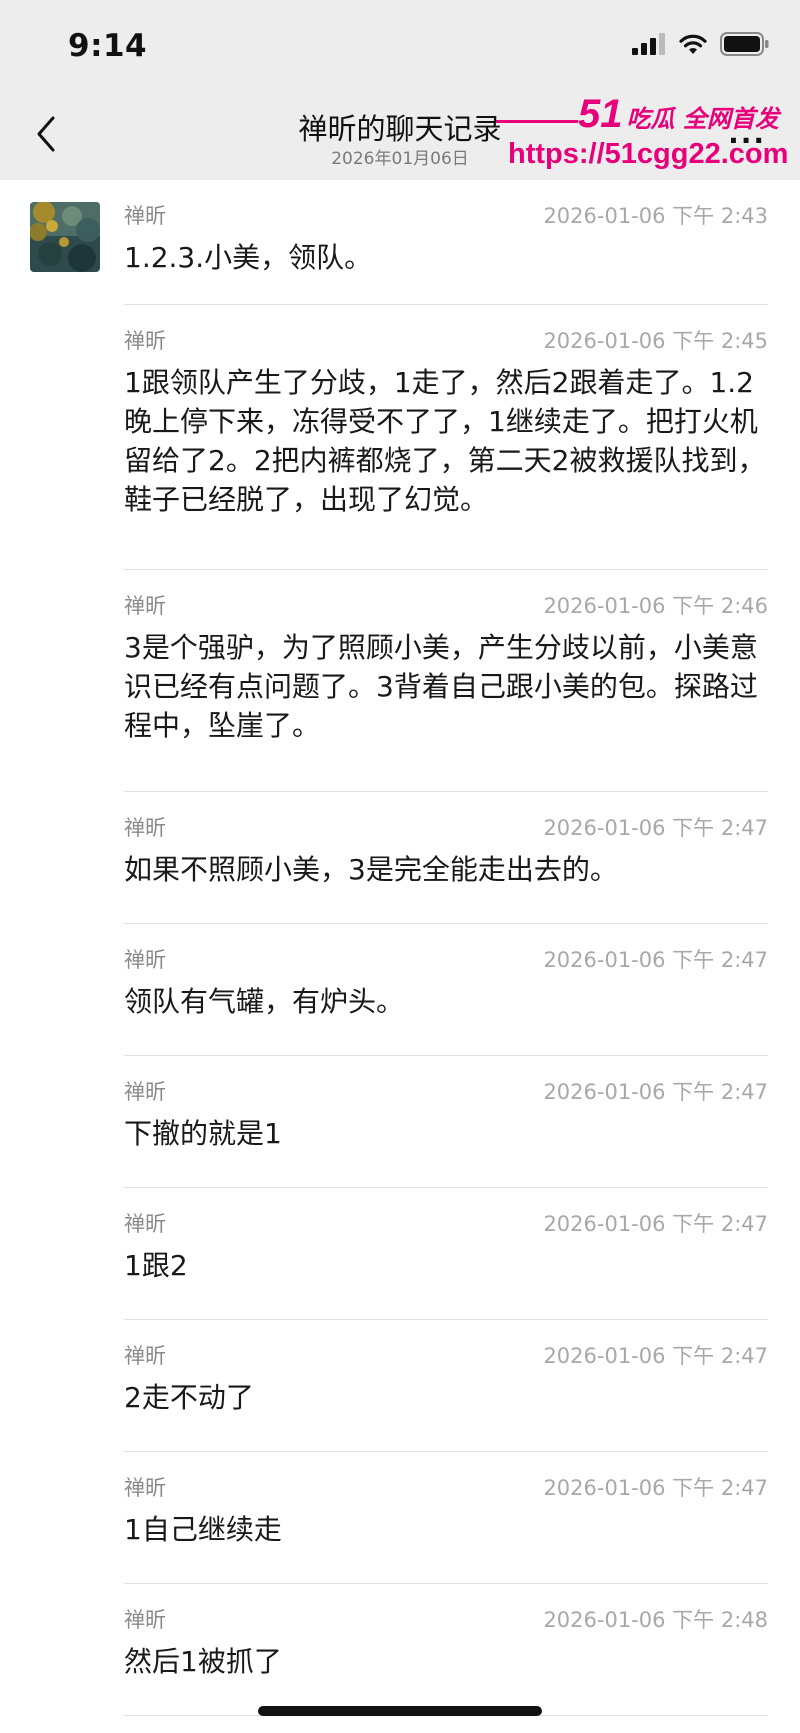 This screenshot has width=800, height=1733. What do you see at coordinates (156, 1265) in the screenshot?
I see `message-text: 1跟2` at bounding box center [156, 1265].